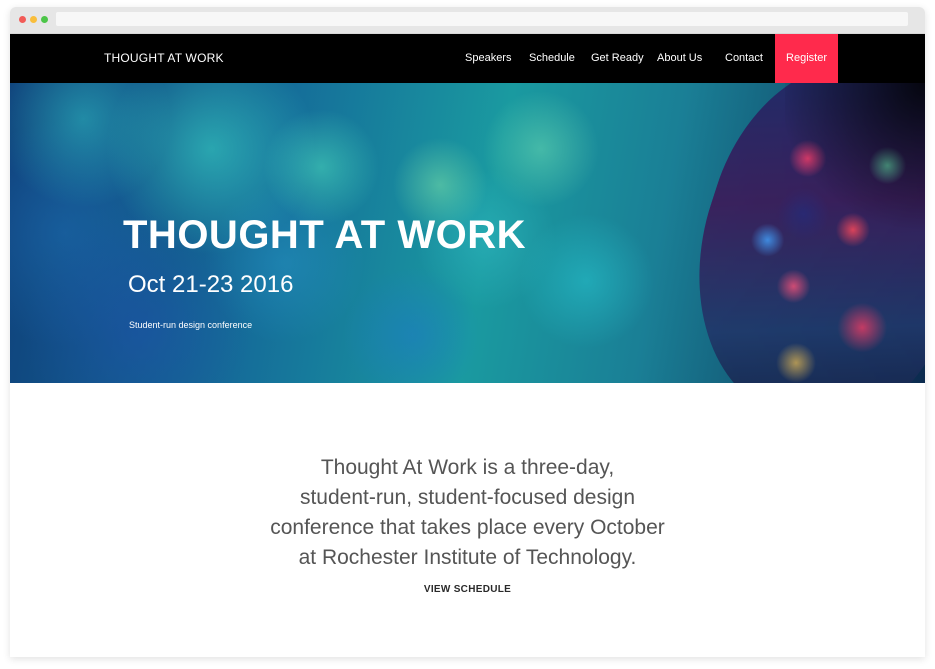 Image resolution: width=935 pixels, height=669 pixels. What do you see at coordinates (617, 58) in the screenshot?
I see `nav-link-get-ready: Get Ready` at bounding box center [617, 58].